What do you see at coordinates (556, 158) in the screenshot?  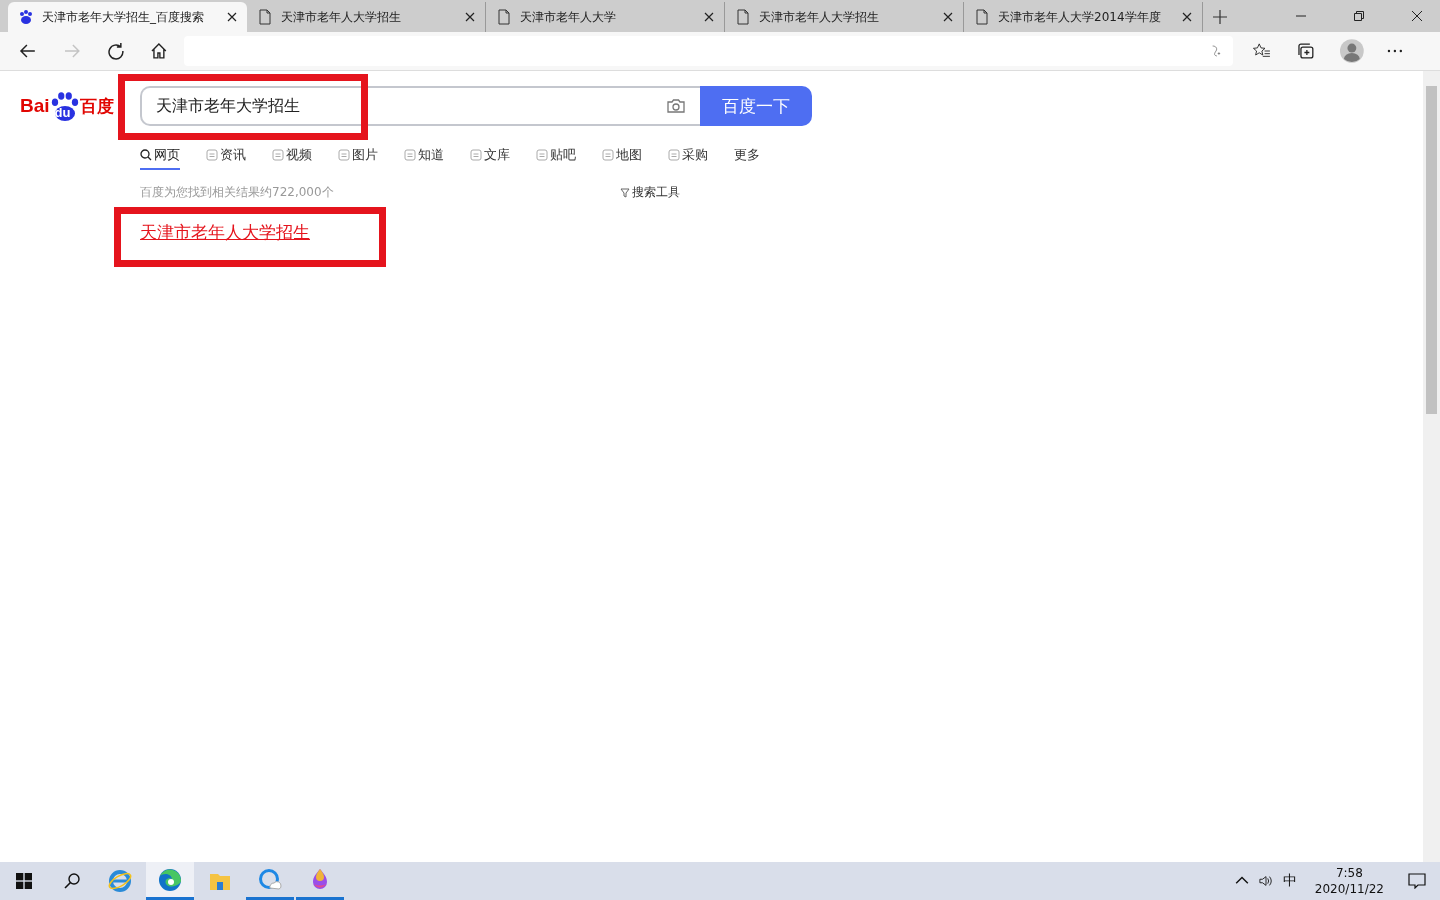 I see `search-category-tab: 贴吧` at bounding box center [556, 158].